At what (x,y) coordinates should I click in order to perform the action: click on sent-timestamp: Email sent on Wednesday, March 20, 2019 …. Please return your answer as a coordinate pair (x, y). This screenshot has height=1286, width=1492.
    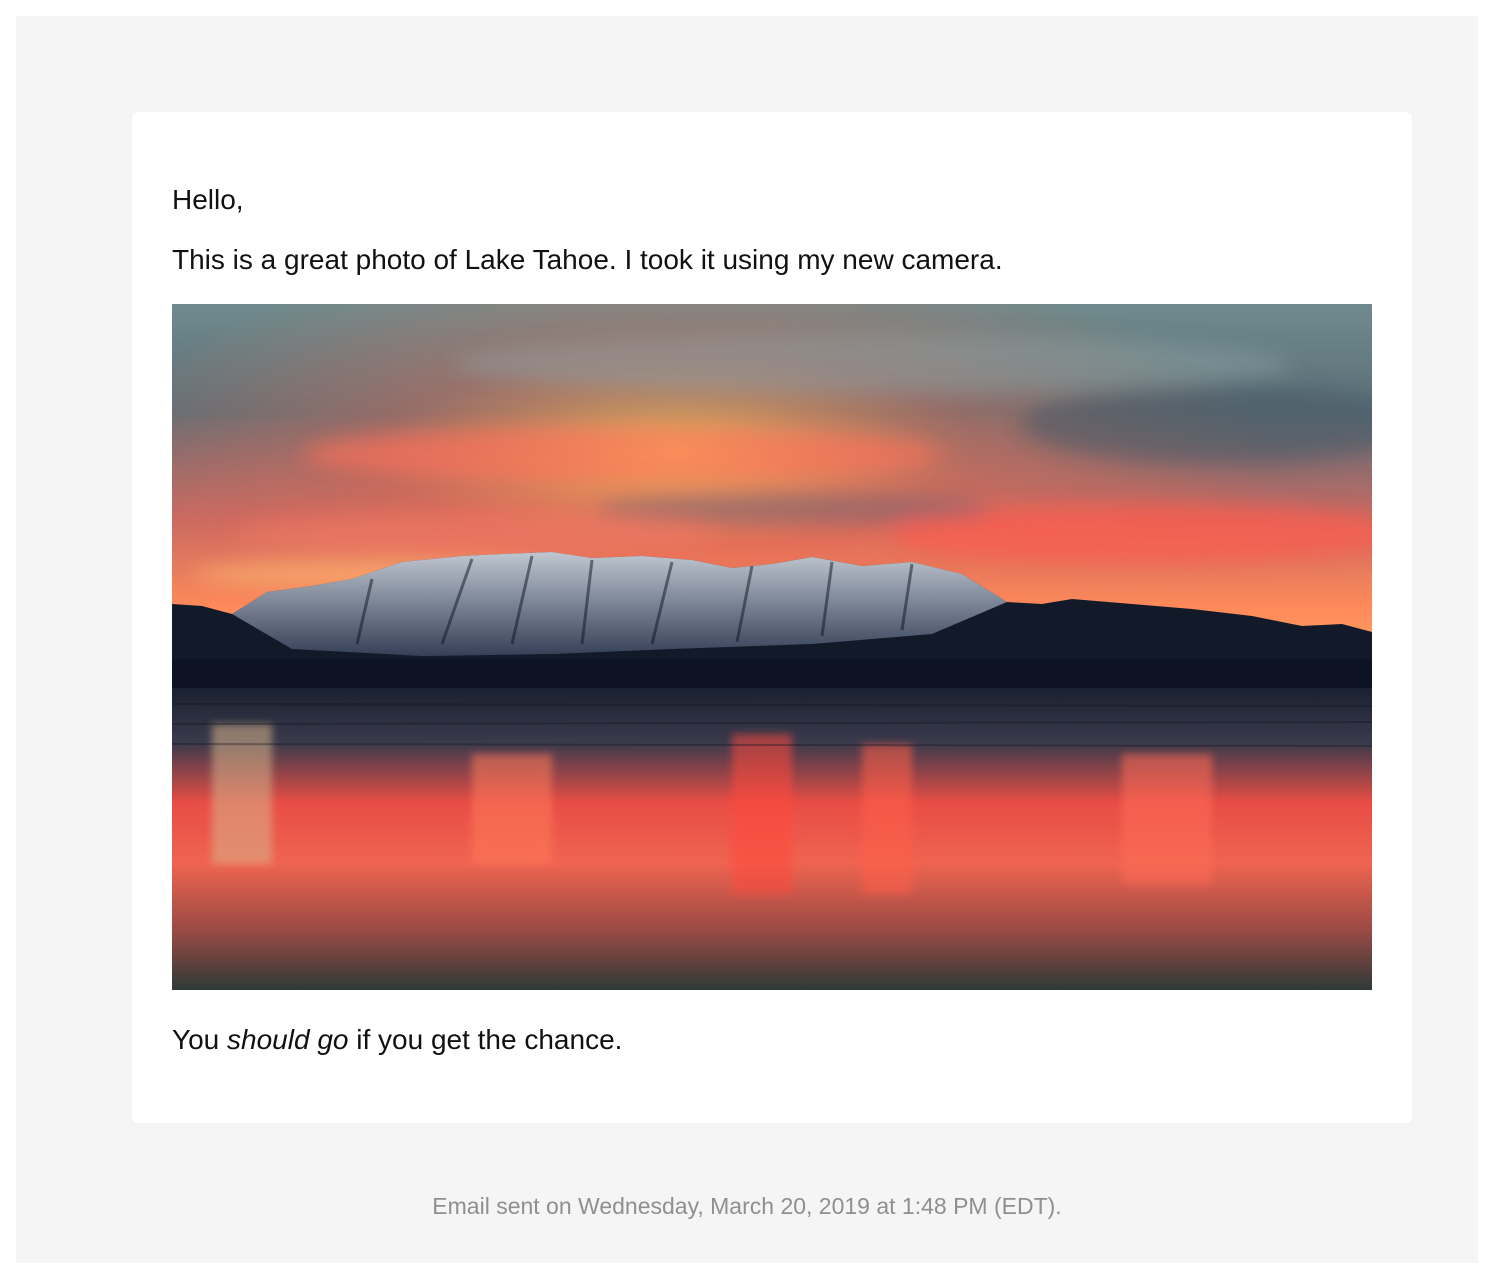
    Looking at the image, I should click on (747, 1206).